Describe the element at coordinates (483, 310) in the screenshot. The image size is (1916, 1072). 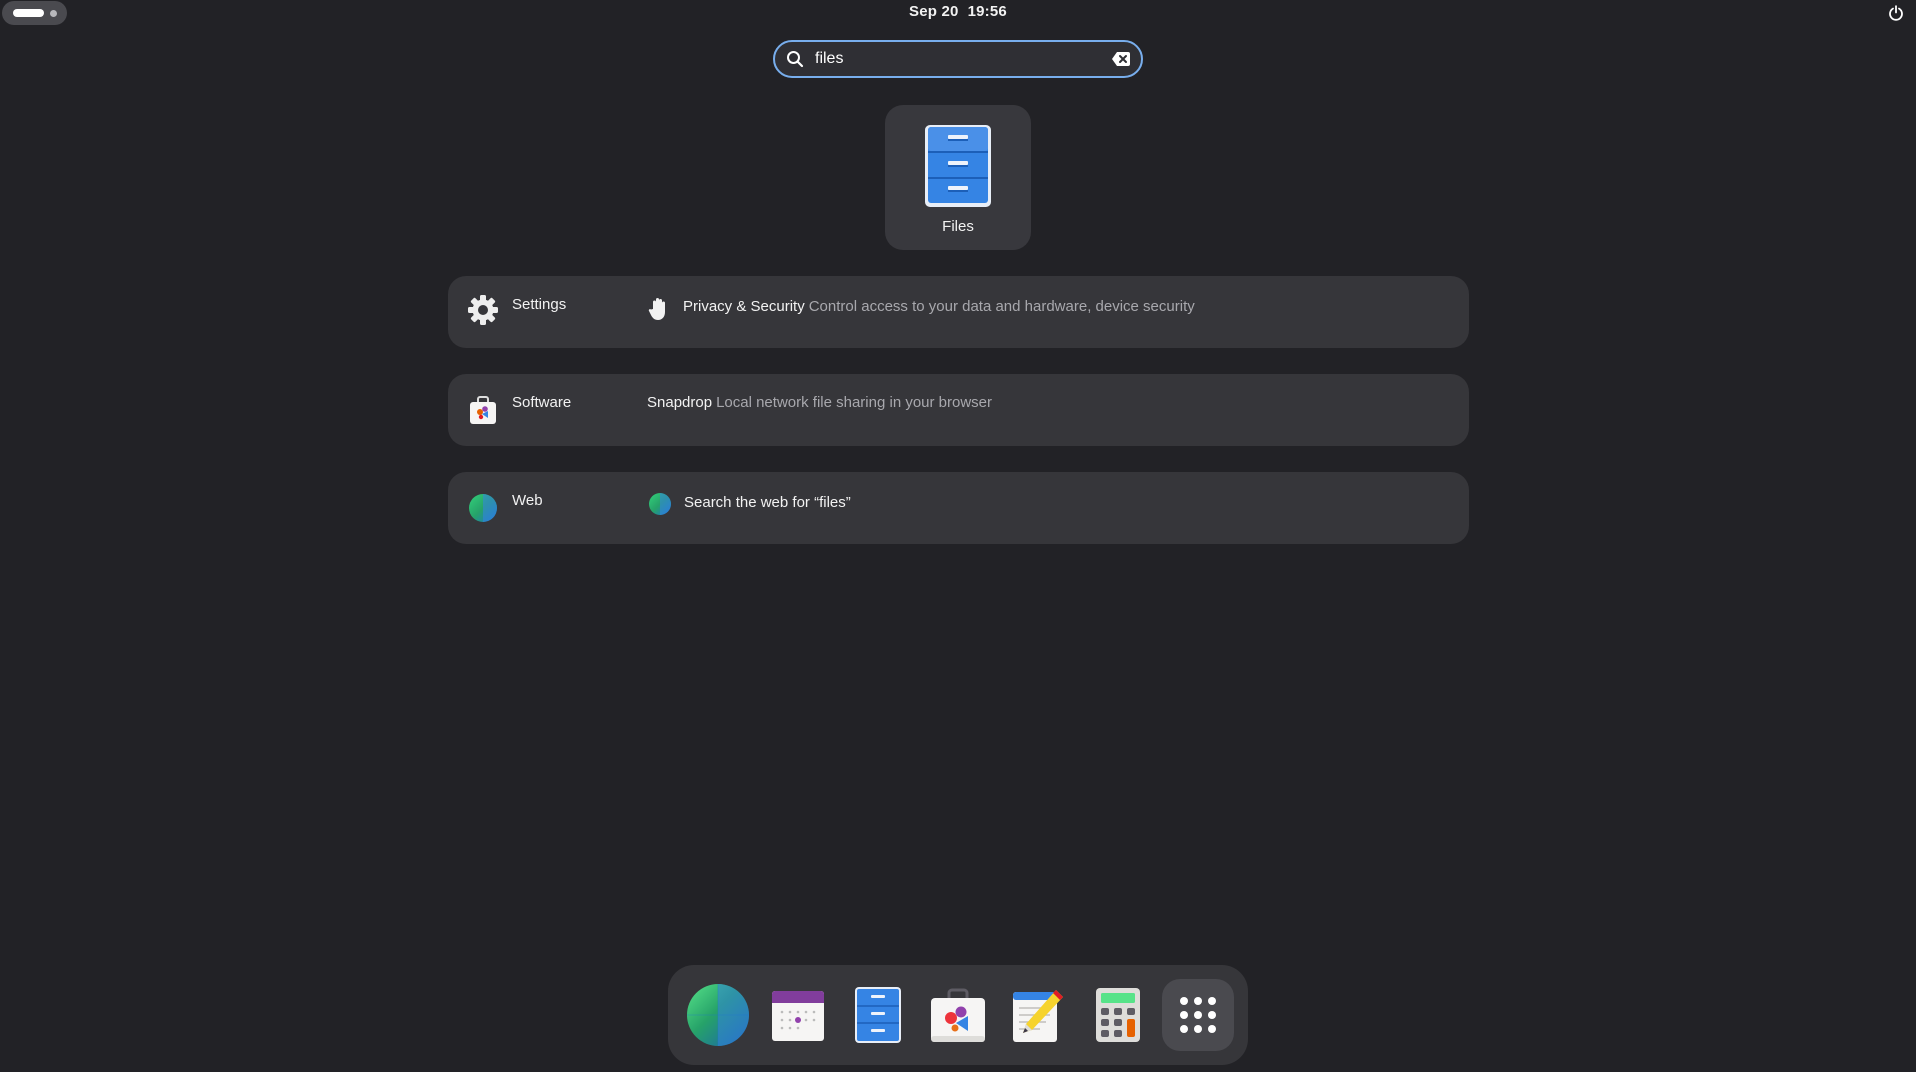
I see `gear-icon` at that location.